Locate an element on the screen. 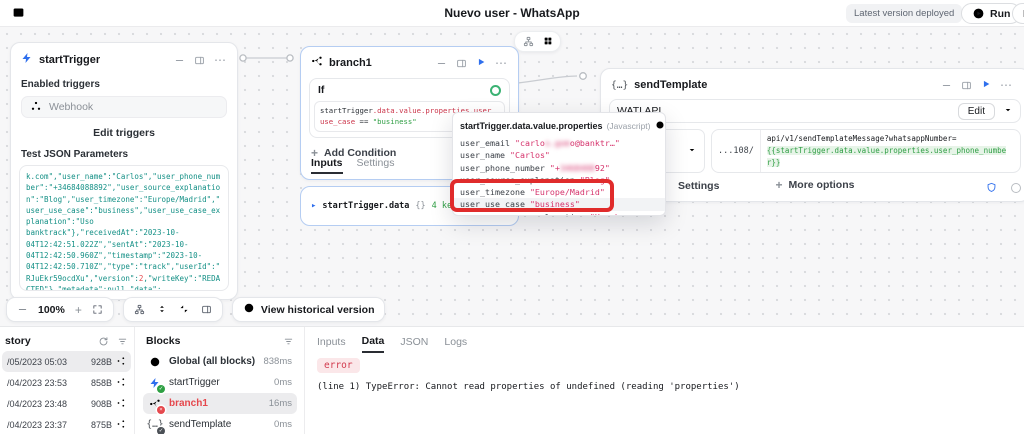  branch-icon: × is located at coordinates (156, 405).